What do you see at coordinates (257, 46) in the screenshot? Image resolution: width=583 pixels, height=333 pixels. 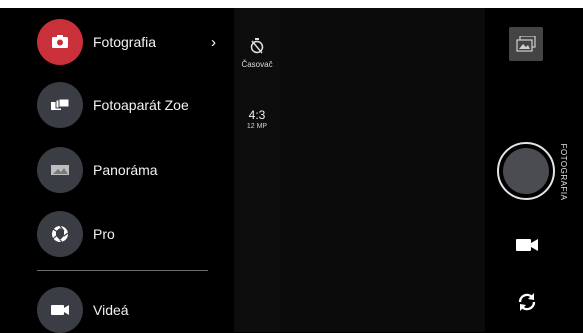 I see `timer-icon` at bounding box center [257, 46].